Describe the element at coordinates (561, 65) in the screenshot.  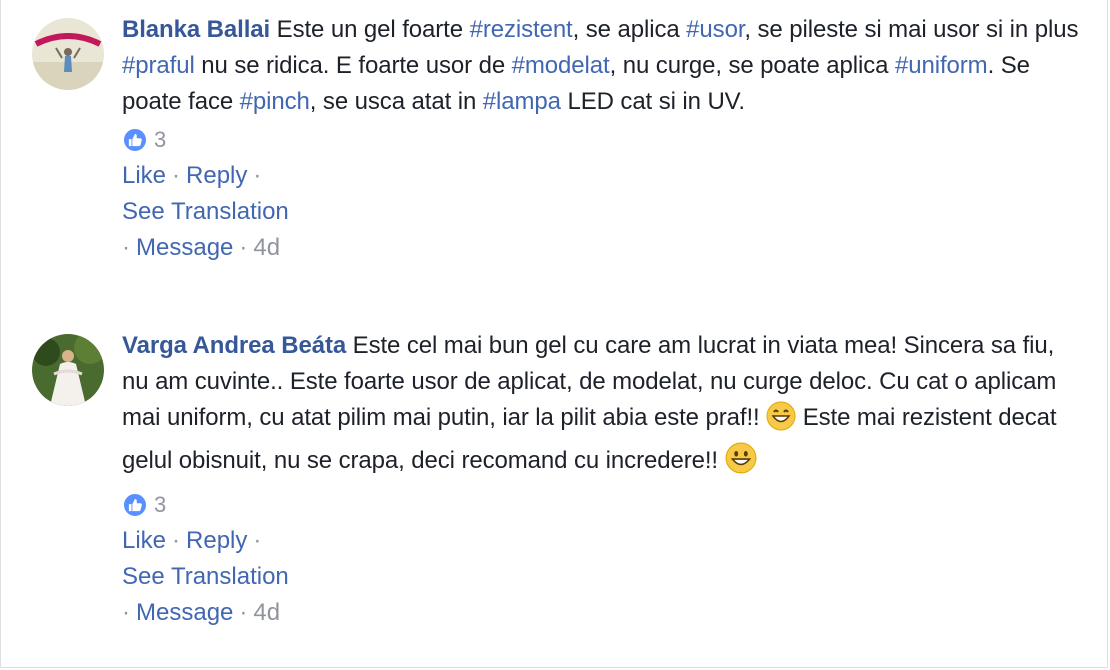
I see `hashtag-link: #modelat` at that location.